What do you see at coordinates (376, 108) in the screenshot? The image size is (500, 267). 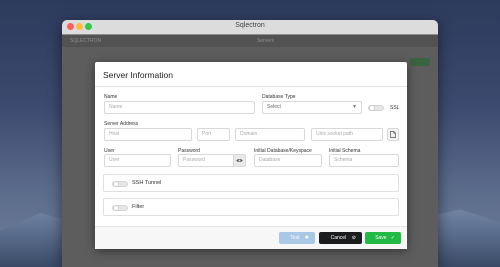 I see `ssl-toggle` at bounding box center [376, 108].